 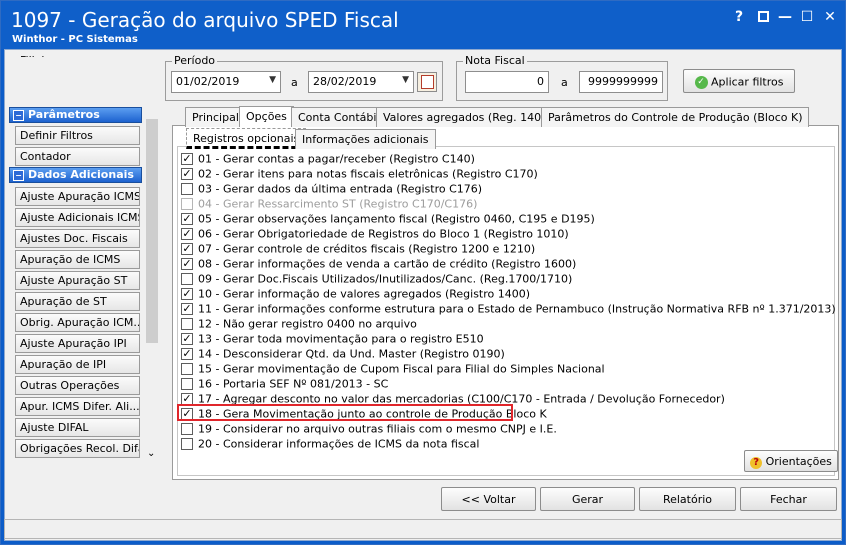 I want to click on sidebar-item: Ajuste Apuração ST, so click(x=77, y=280).